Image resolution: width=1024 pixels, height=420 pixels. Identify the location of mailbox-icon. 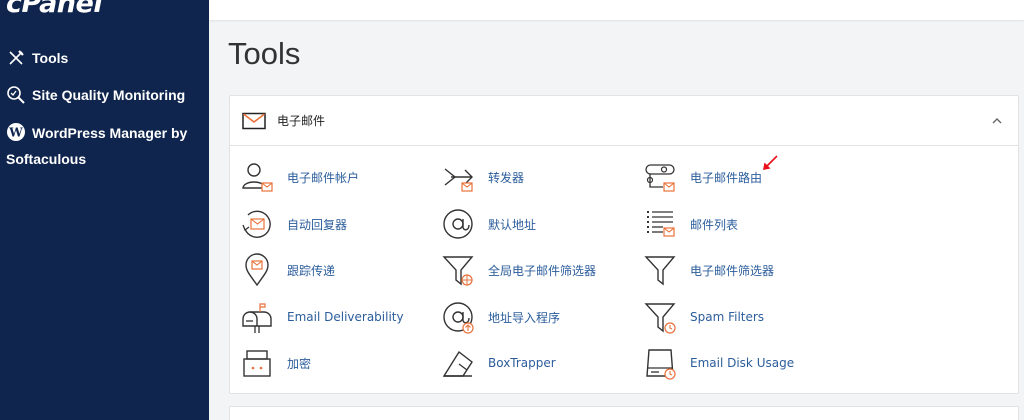
(257, 317).